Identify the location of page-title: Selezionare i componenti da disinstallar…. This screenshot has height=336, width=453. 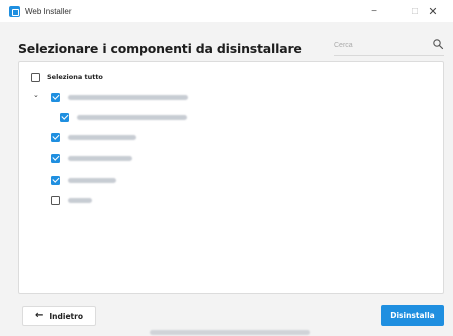
(160, 48).